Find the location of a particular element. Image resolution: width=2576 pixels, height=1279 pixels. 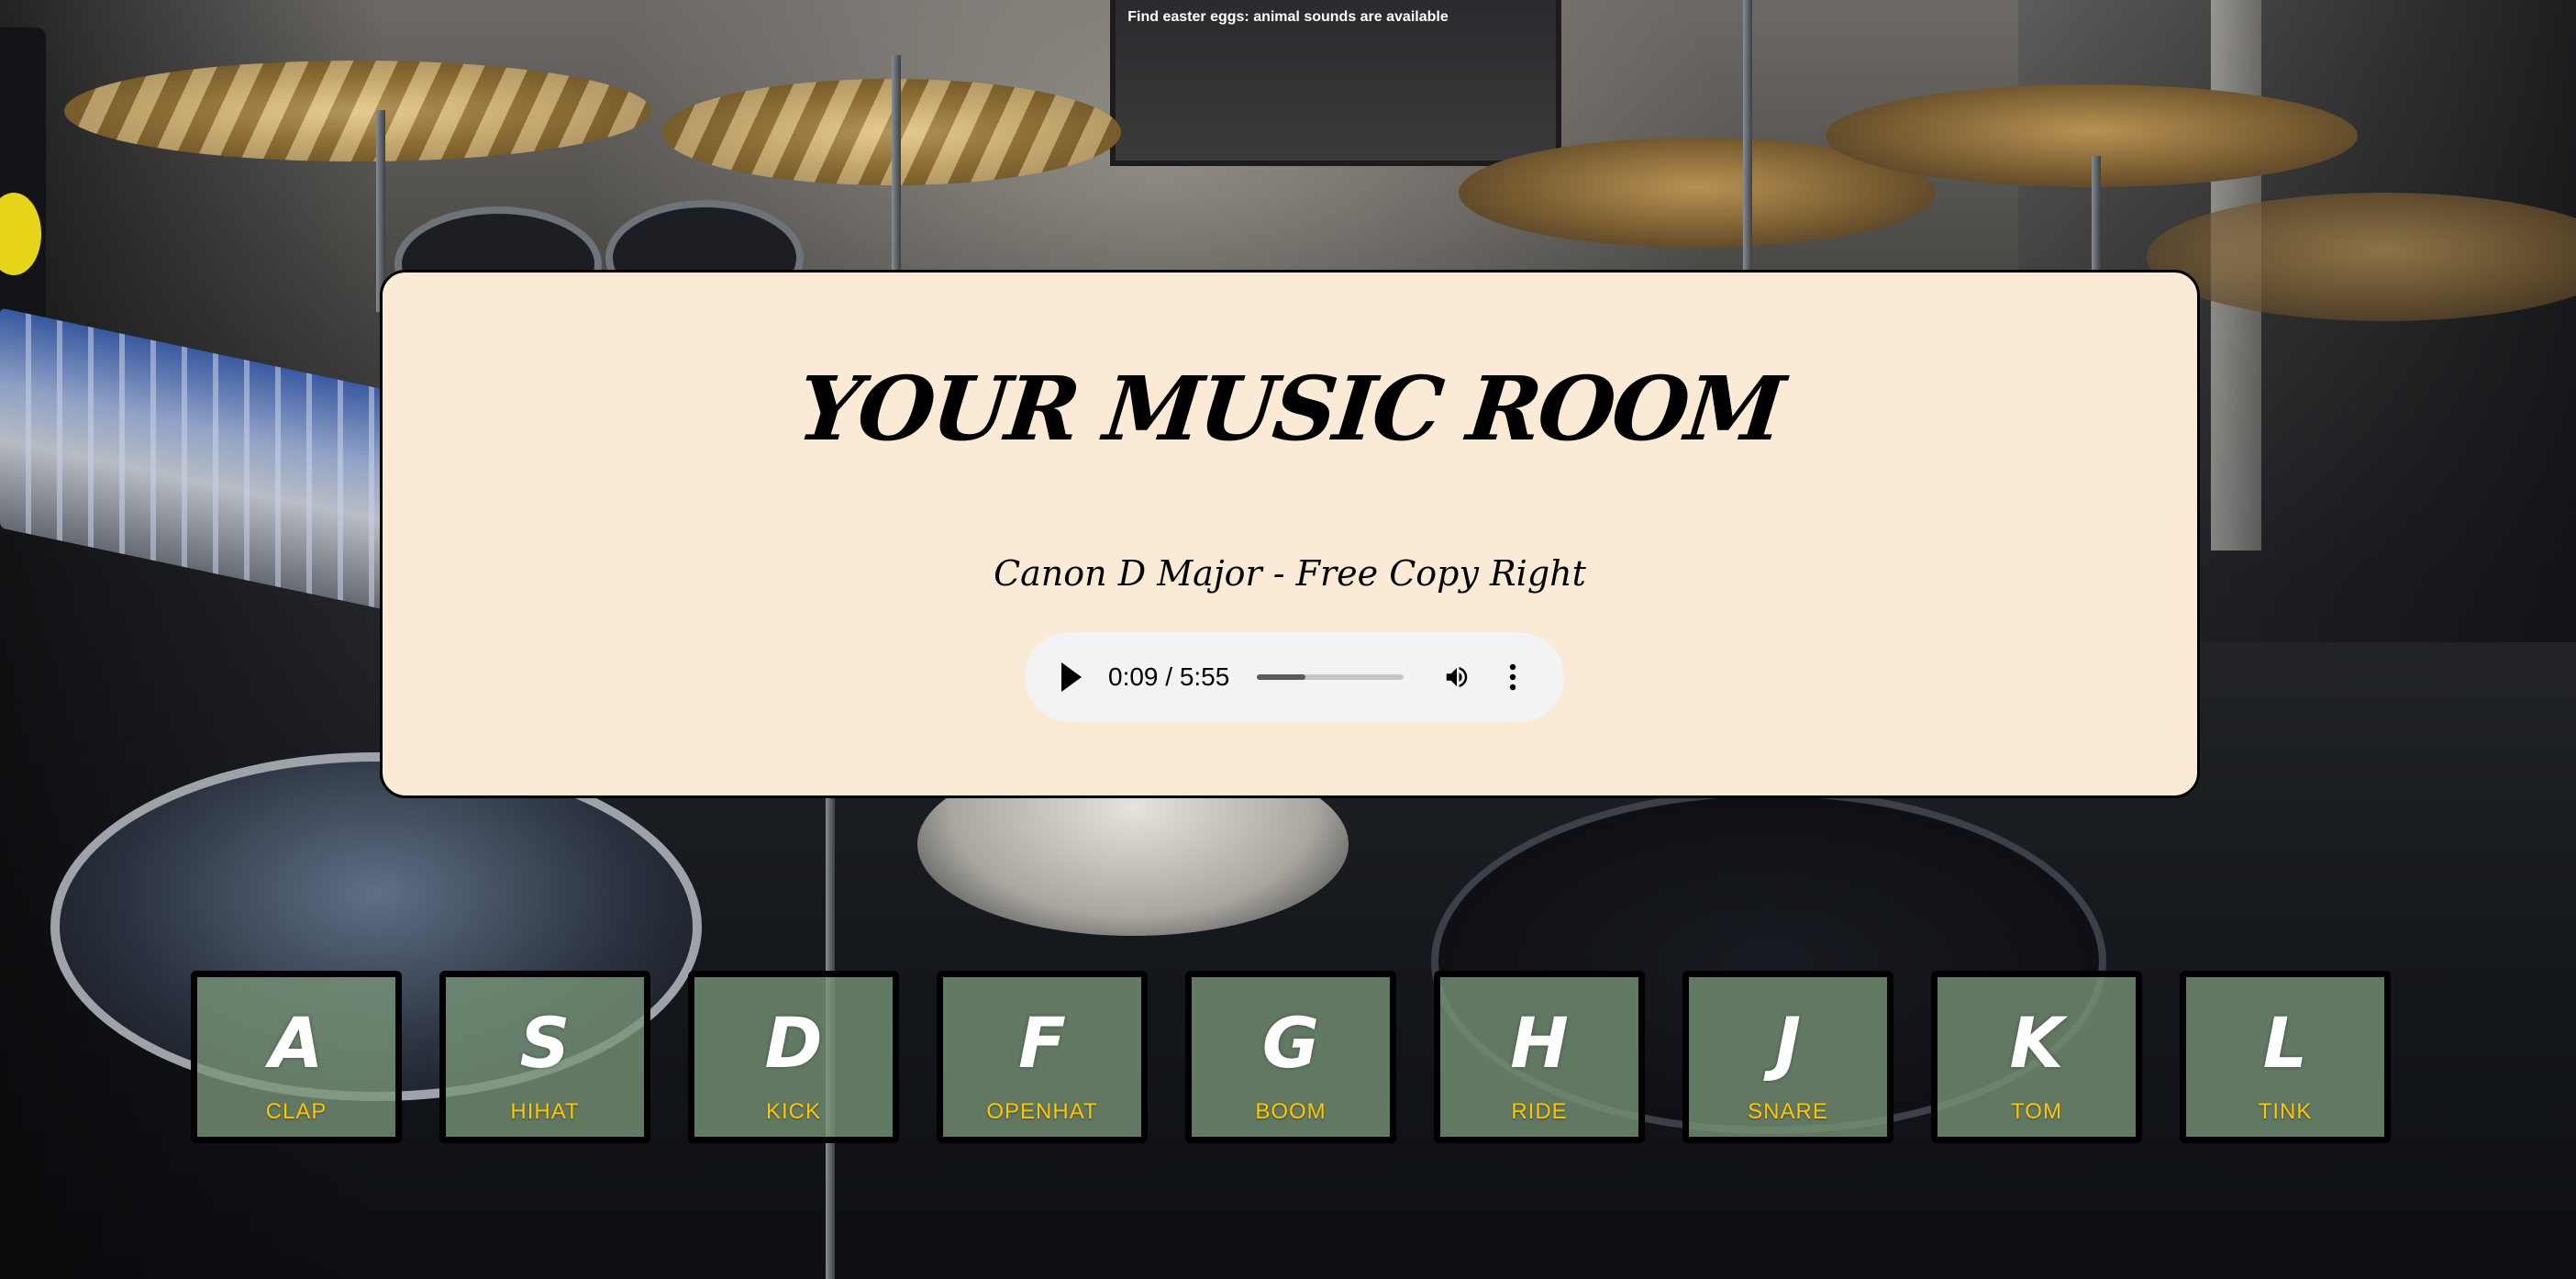

key-letter: H is located at coordinates (1539, 1043).